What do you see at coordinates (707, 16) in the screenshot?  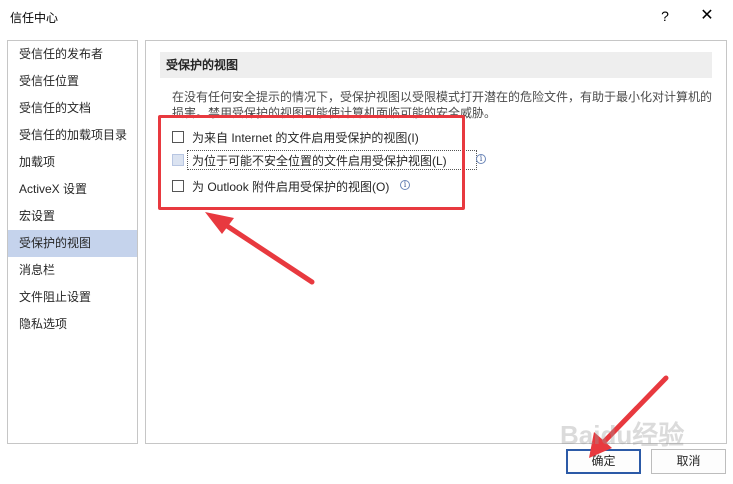 I see `close-button: ✕` at bounding box center [707, 16].